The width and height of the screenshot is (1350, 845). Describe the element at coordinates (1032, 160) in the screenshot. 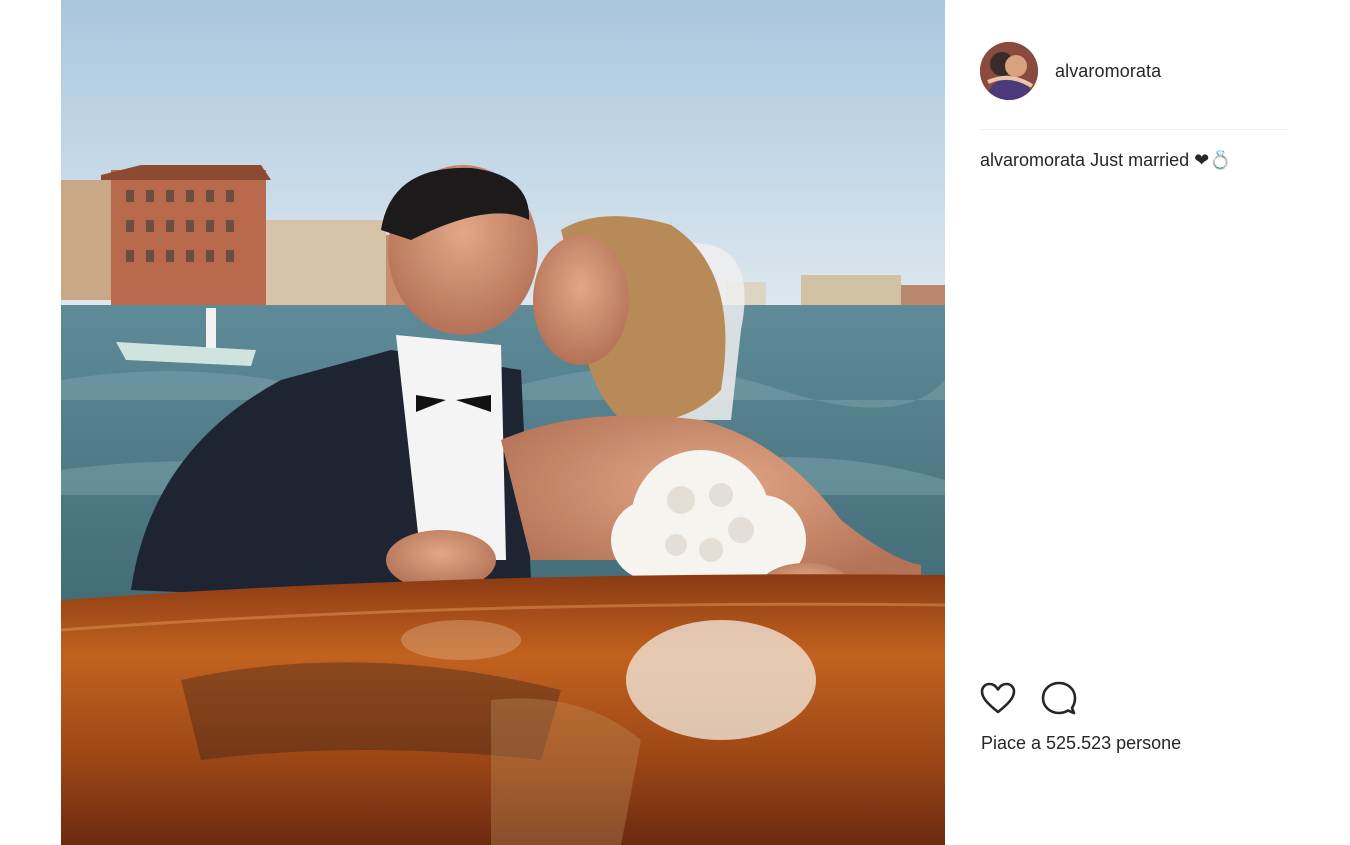

I see `caption-username-link: alvaromorata` at that location.